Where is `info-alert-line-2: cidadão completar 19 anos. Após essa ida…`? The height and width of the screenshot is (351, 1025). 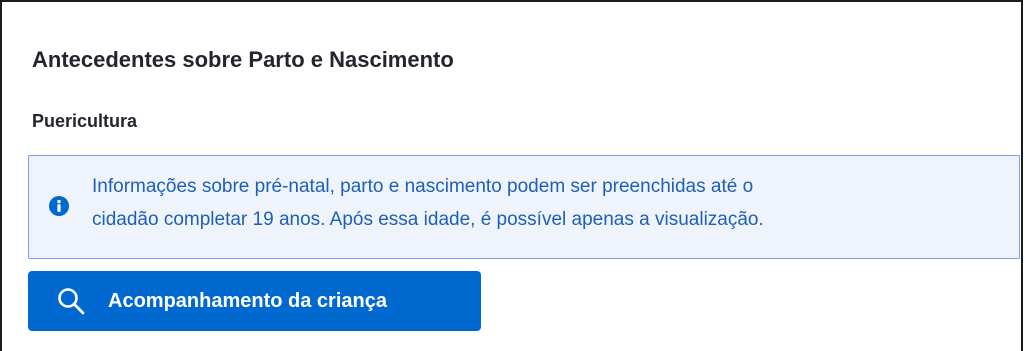 info-alert-line-2: cidadão completar 19 anos. Após essa ida… is located at coordinates (428, 219).